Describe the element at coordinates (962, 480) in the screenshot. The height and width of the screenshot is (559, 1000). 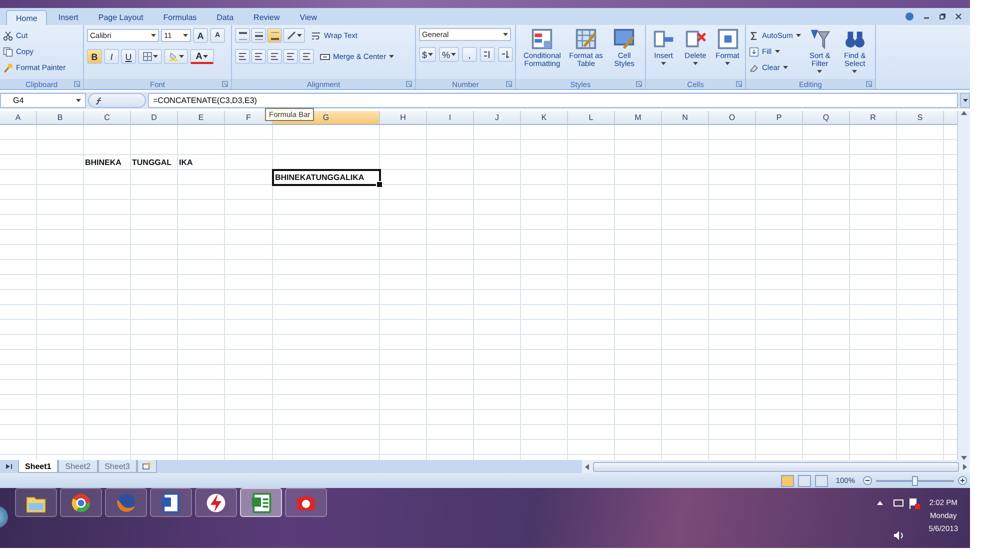
I see `zoom-in-icon` at that location.